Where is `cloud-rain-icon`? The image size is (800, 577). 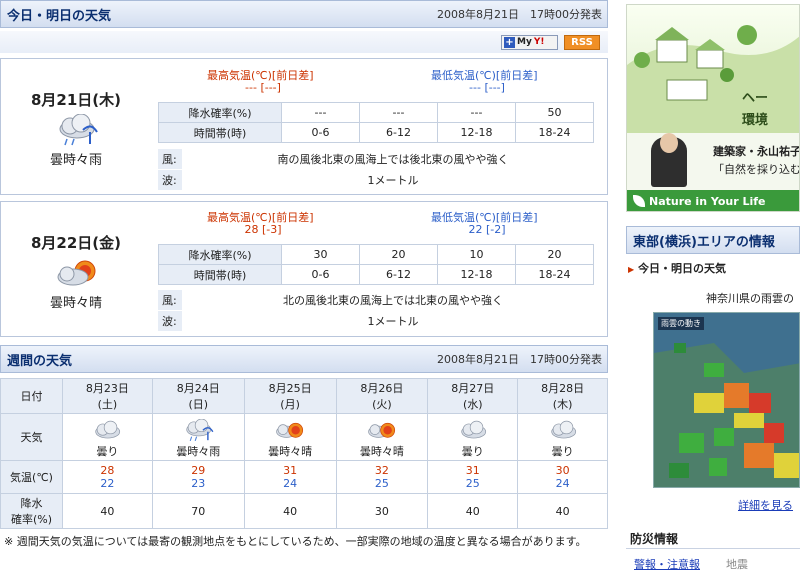 cloud-rain-icon is located at coordinates (76, 131).